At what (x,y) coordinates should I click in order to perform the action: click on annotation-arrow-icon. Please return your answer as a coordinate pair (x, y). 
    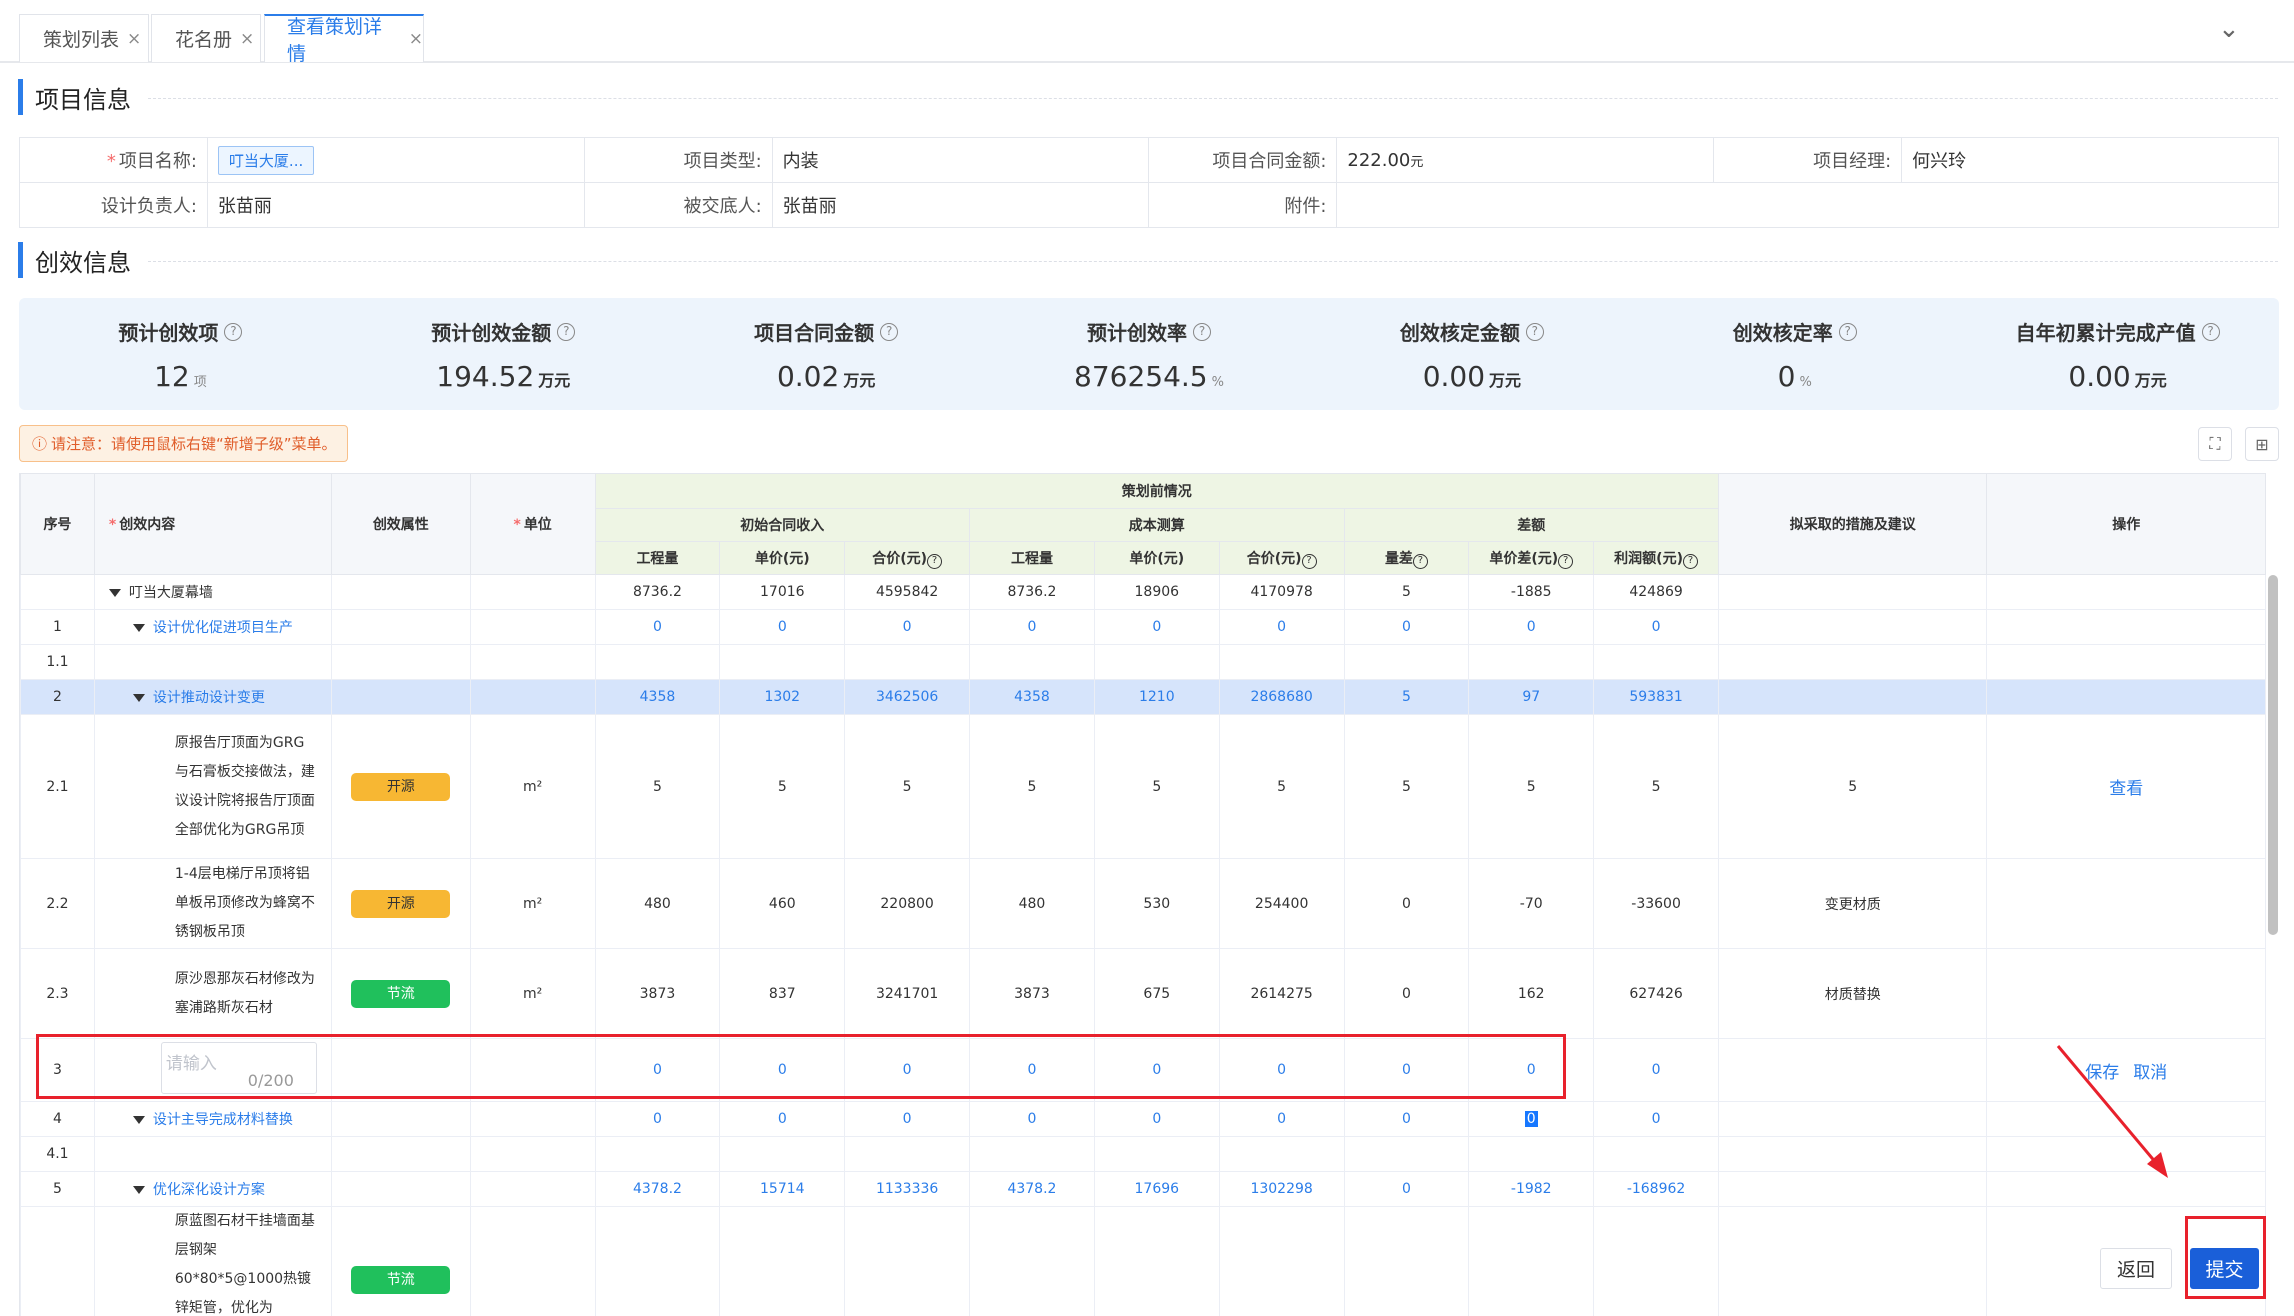
    Looking at the image, I should click on (2112, 1111).